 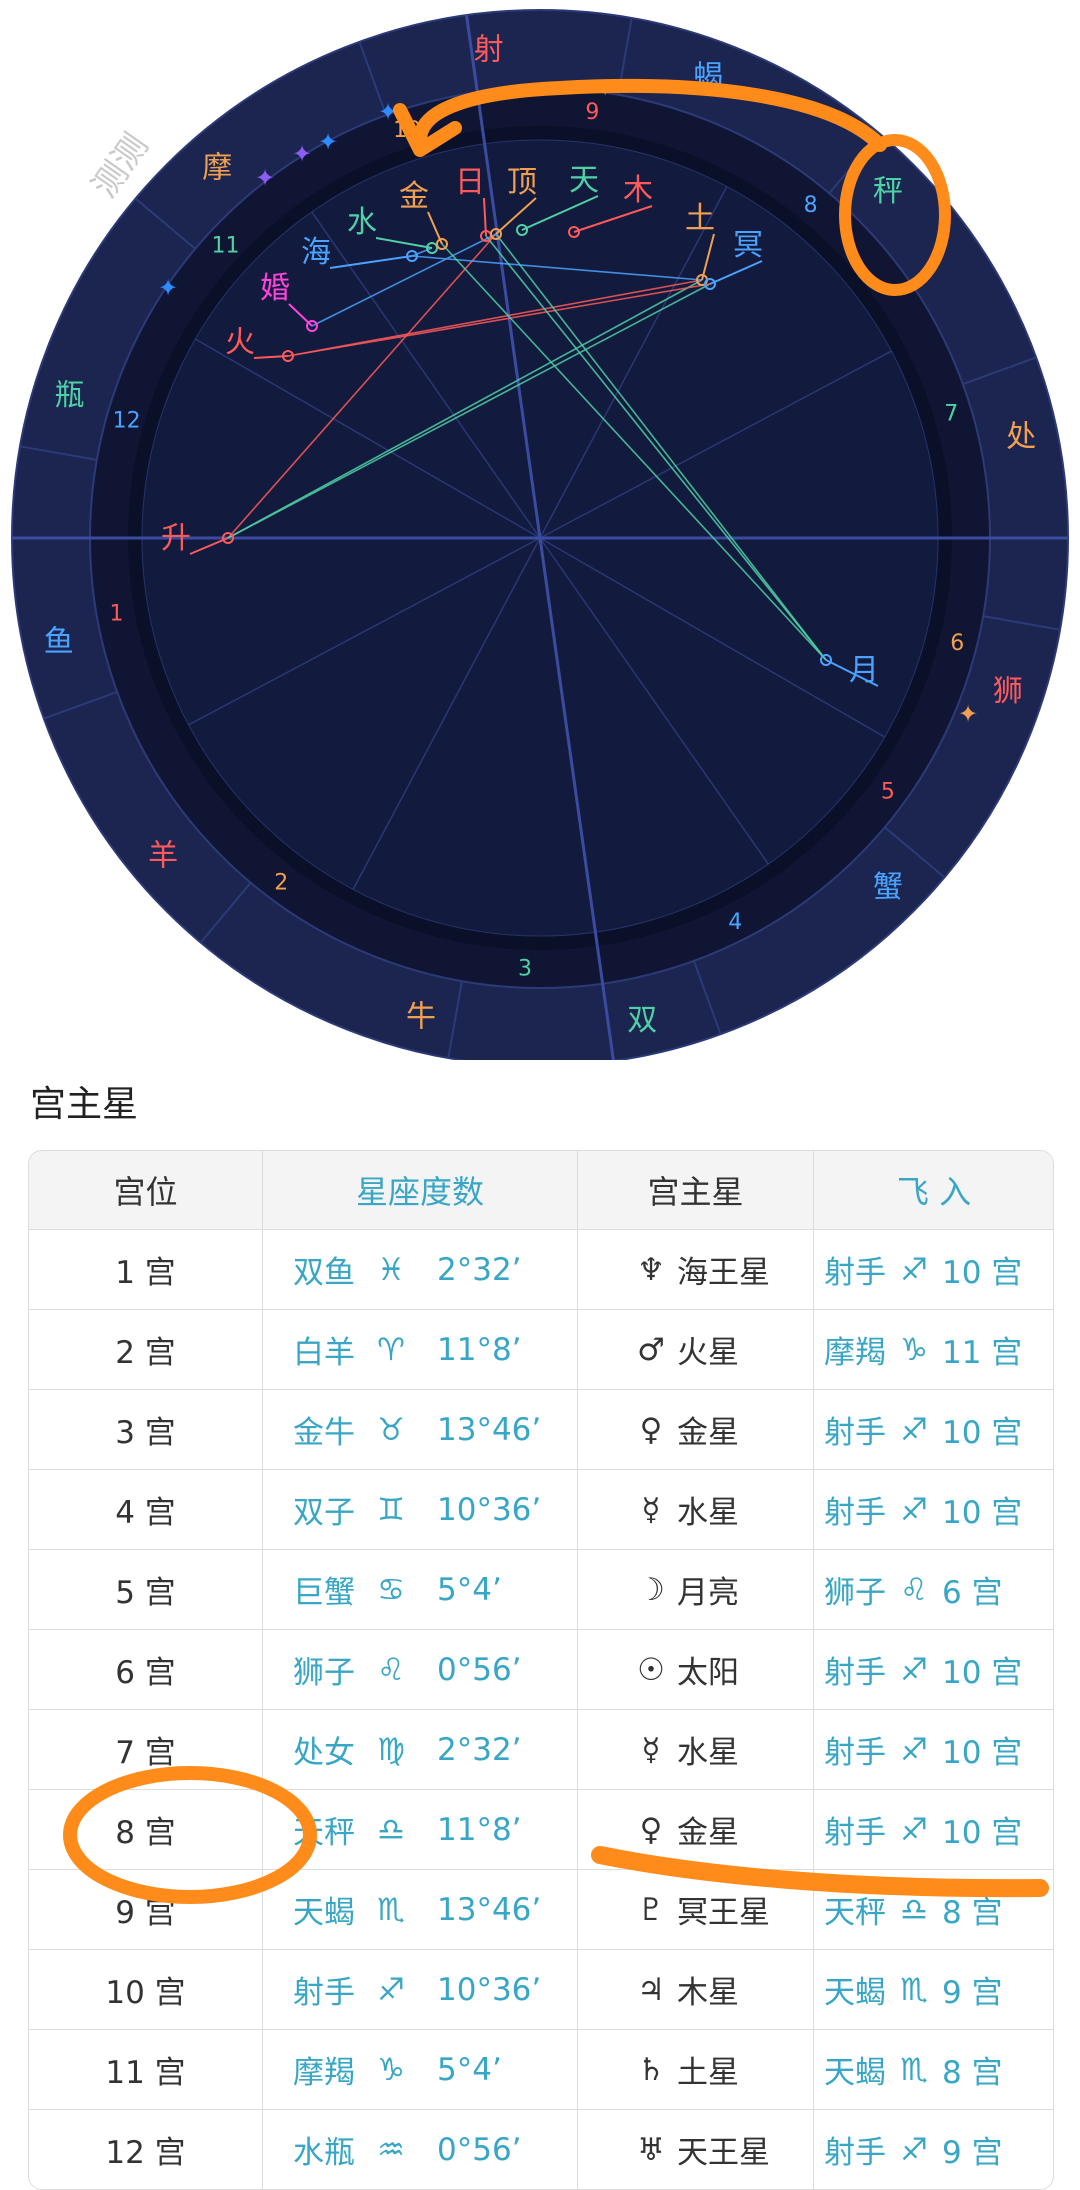 What do you see at coordinates (470, 182) in the screenshot?
I see `planet-label: 日` at bounding box center [470, 182].